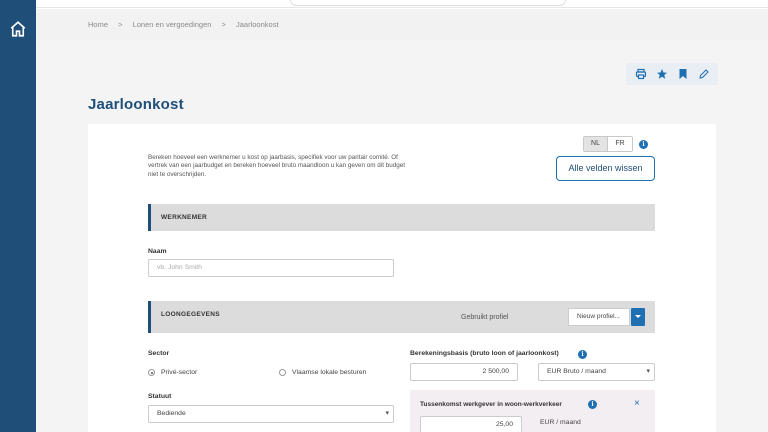  Describe the element at coordinates (596, 372) in the screenshot. I see `berekeningsbasis-unit-select: EUR Bruto / maand` at that location.